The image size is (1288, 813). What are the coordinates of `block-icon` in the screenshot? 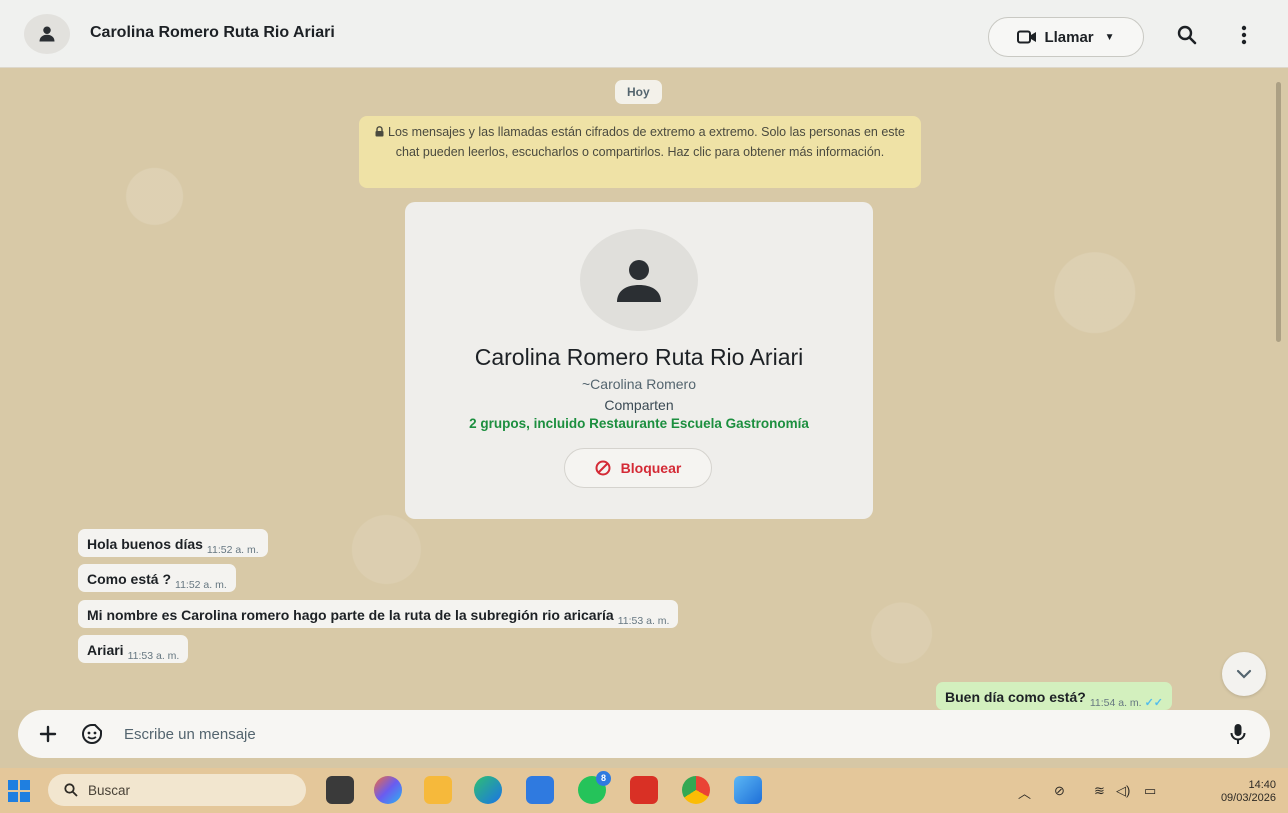 It's located at (603, 468).